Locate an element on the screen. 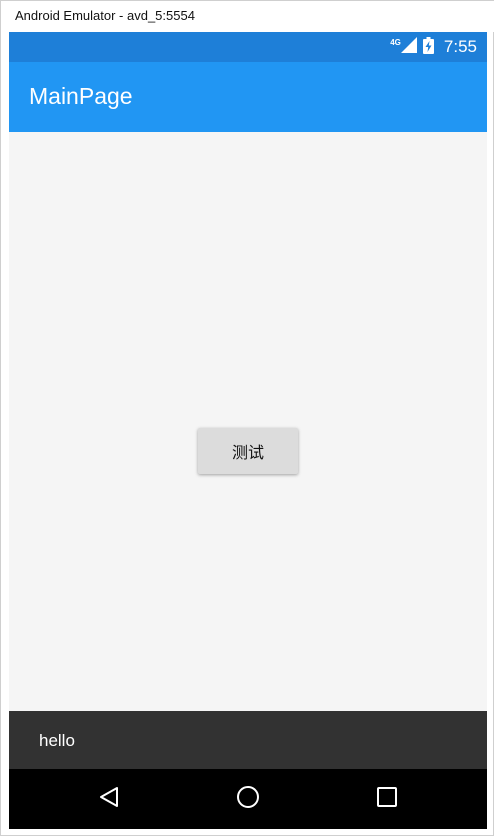 The width and height of the screenshot is (494, 836). toast-snackbar: hello is located at coordinates (248, 740).